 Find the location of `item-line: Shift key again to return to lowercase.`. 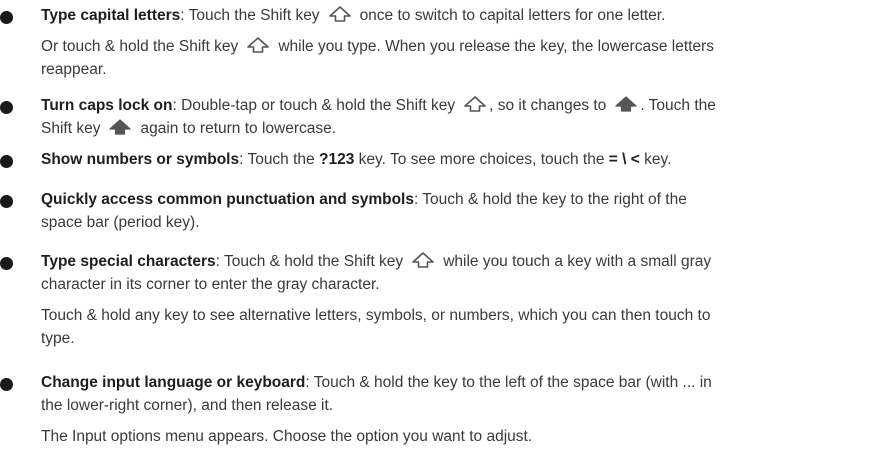

item-line: Shift key again to return to lowercase. is located at coordinates (188, 129).